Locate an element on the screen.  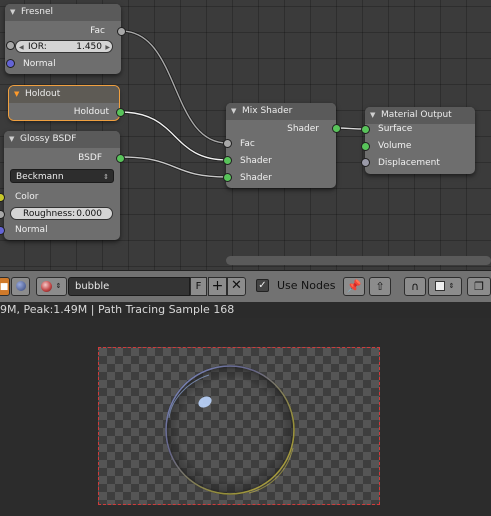
node-header: ▼ Holdout is located at coordinates (64, 94).